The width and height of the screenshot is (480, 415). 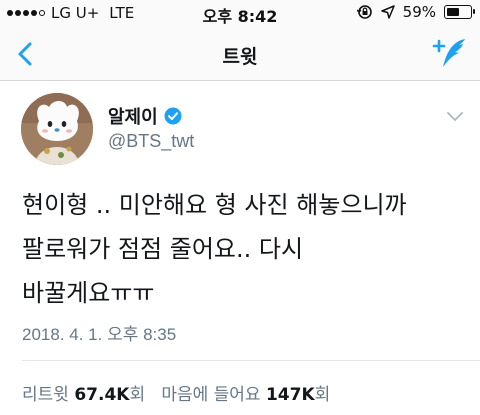 What do you see at coordinates (45, 395) in the screenshot?
I see `retweet-label: 리트윗` at bounding box center [45, 395].